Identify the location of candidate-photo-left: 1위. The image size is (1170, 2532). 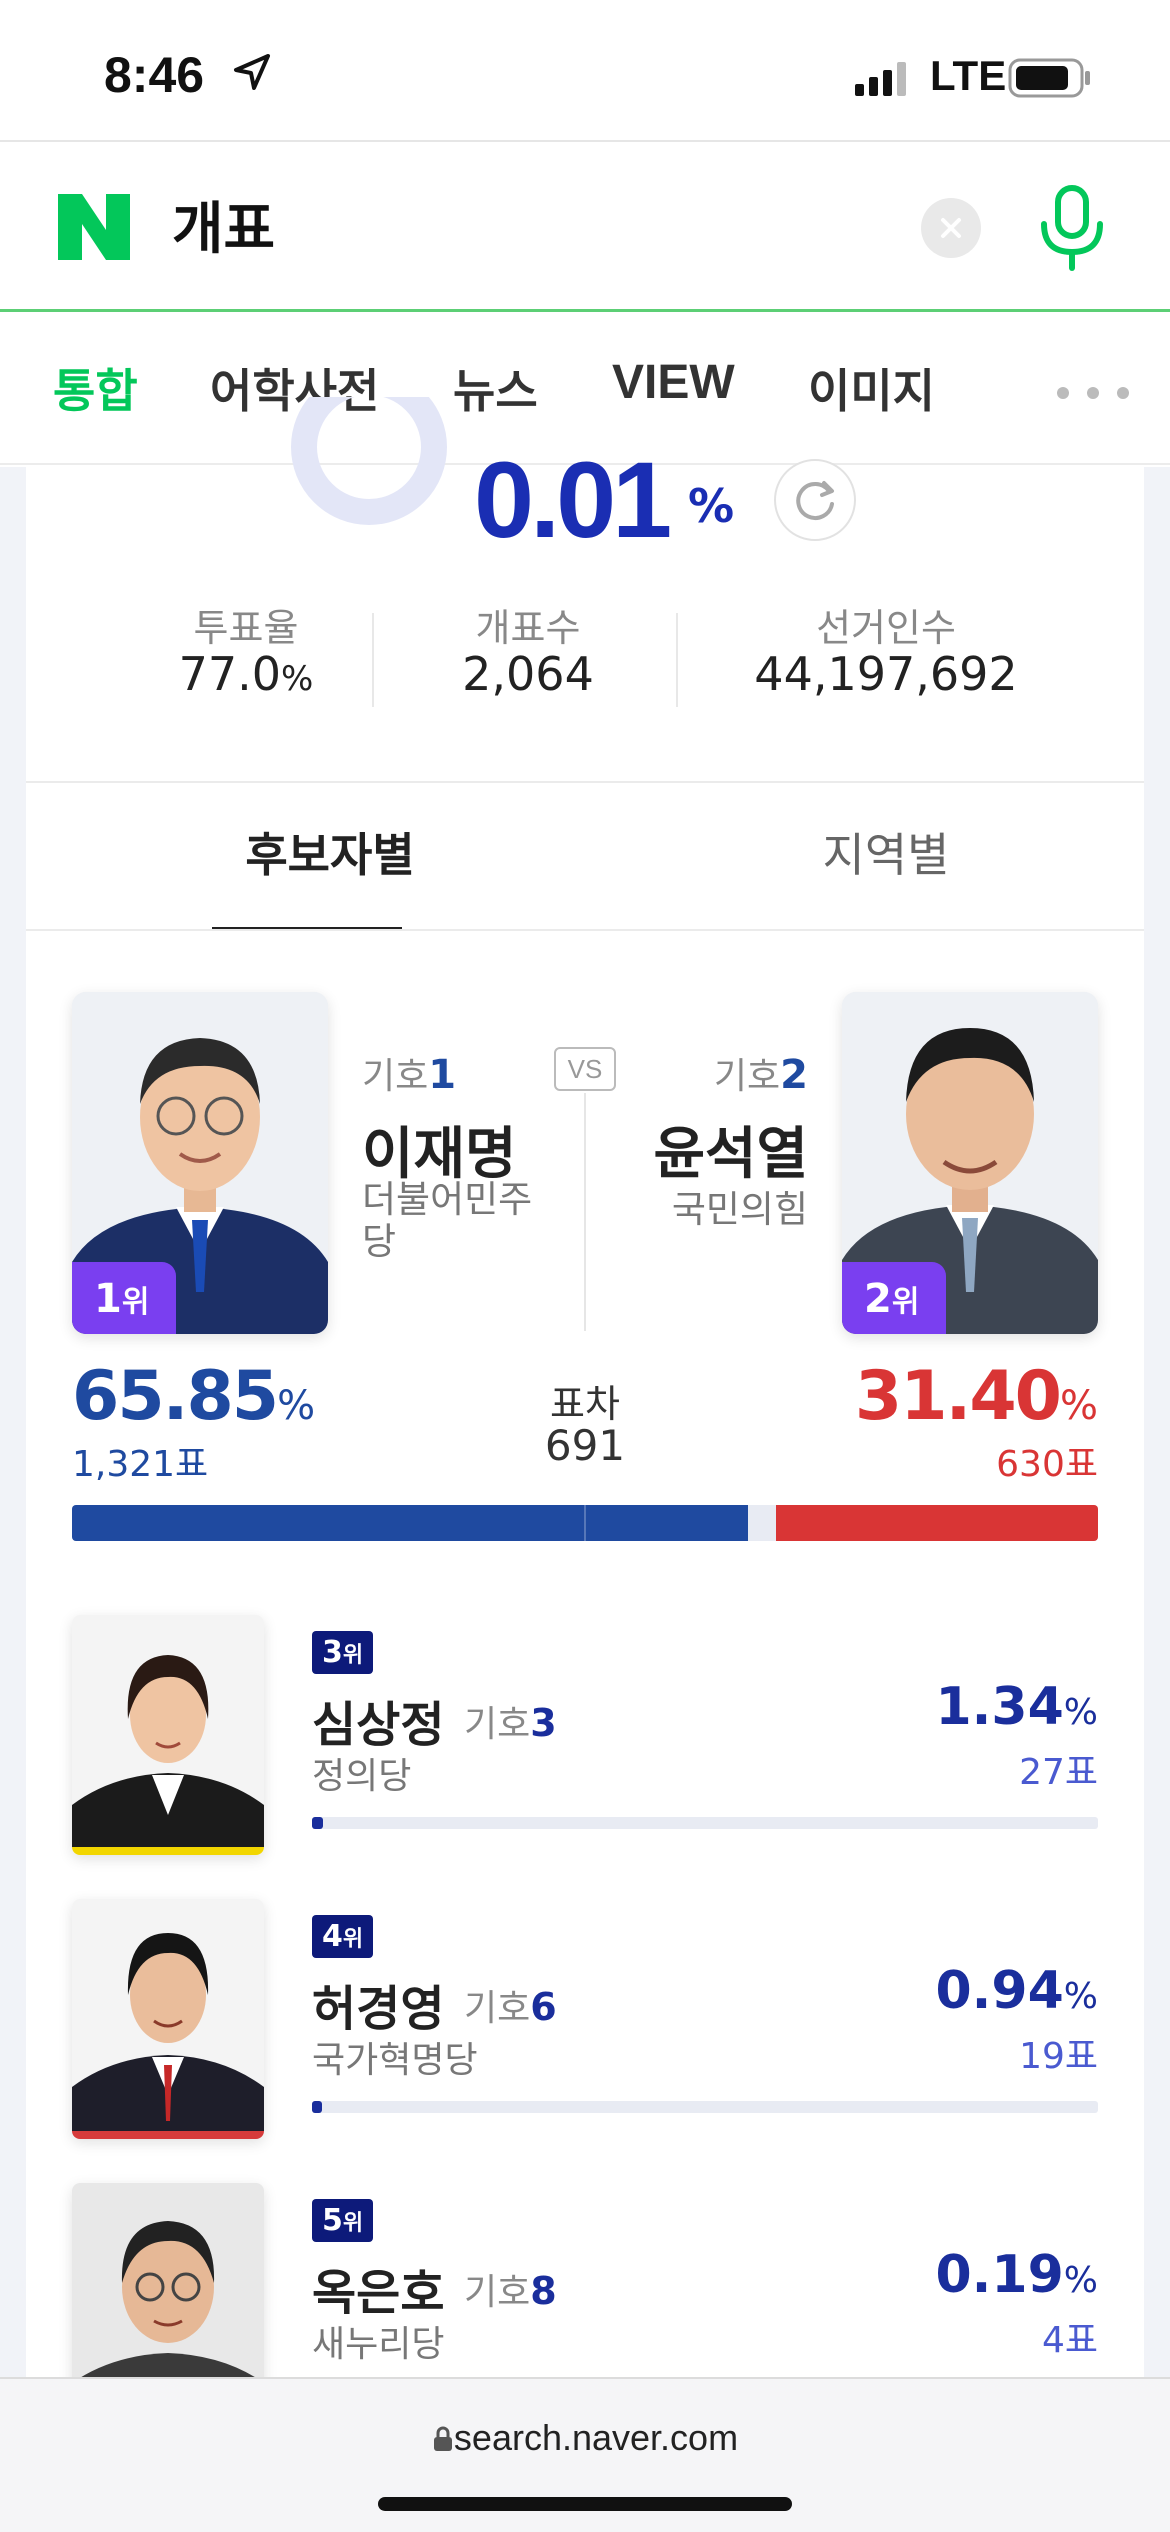
(200, 1163).